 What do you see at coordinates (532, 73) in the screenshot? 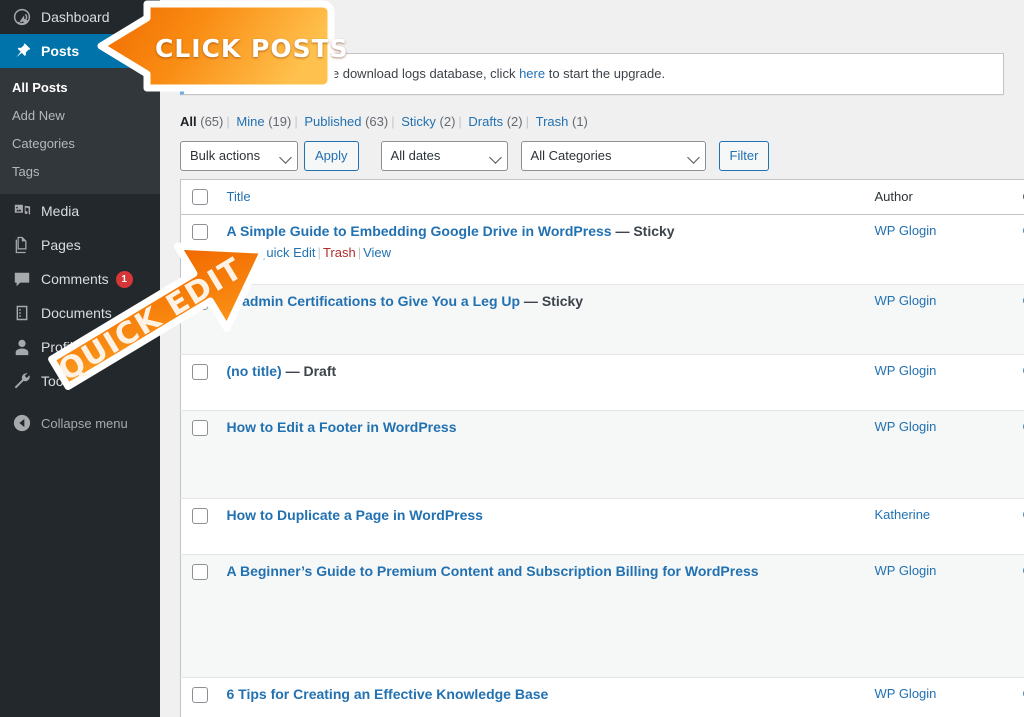
I see `notice-here-link: here` at bounding box center [532, 73].